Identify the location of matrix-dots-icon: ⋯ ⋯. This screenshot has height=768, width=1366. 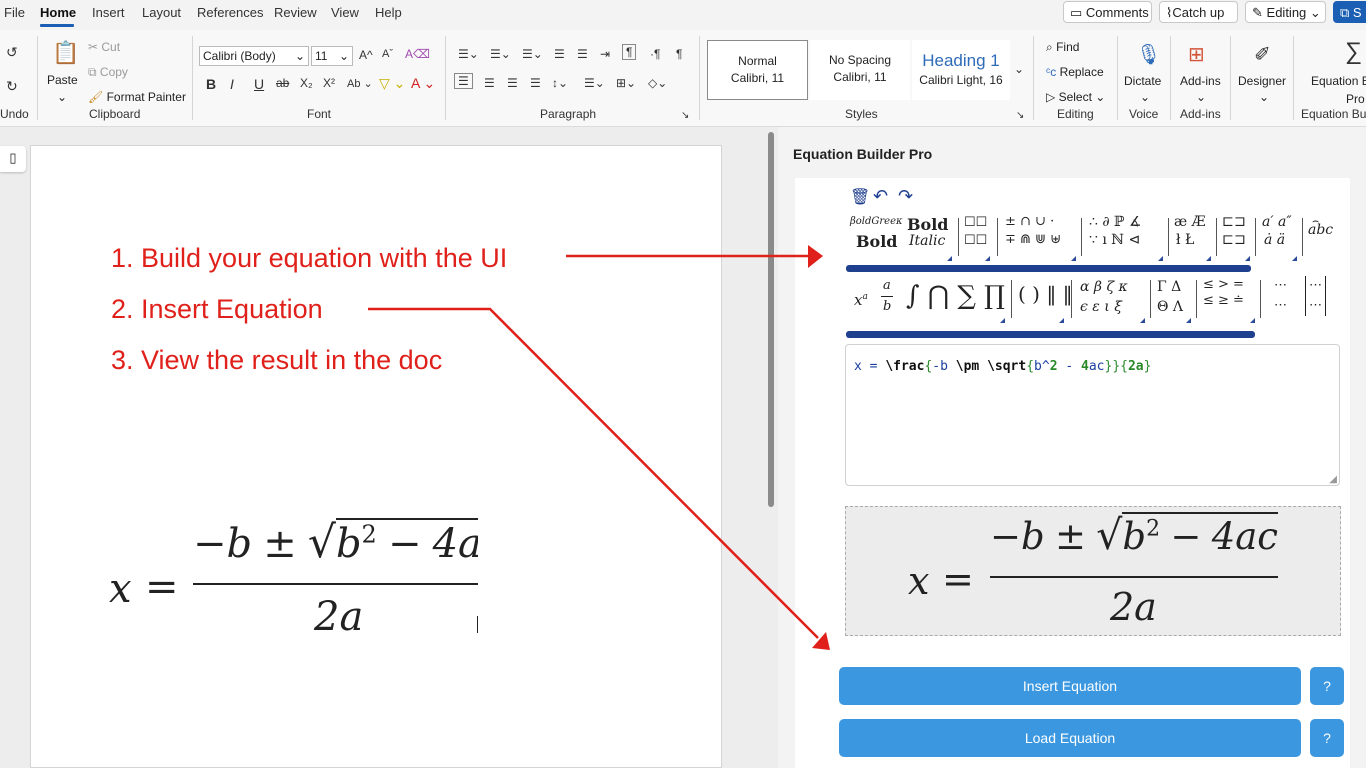
(1315, 296).